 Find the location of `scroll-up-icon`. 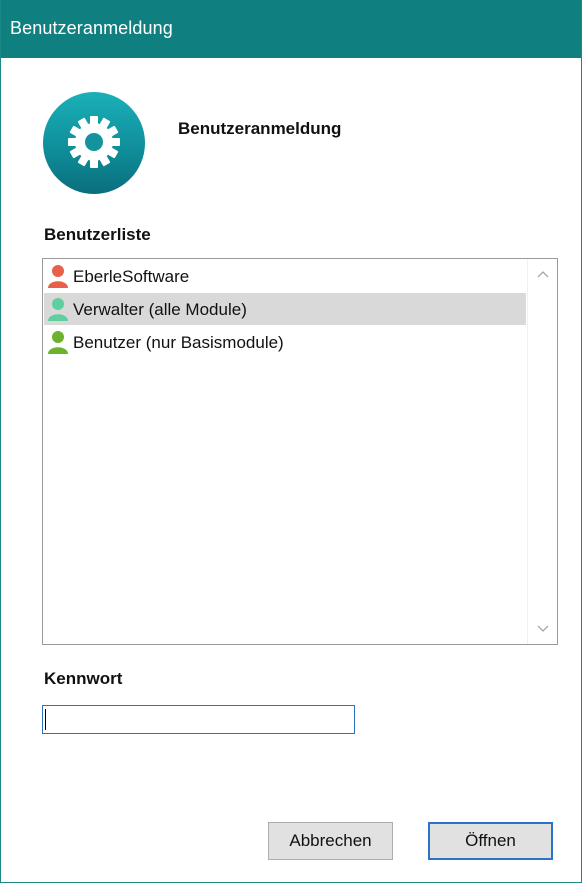

scroll-up-icon is located at coordinates (542, 274).